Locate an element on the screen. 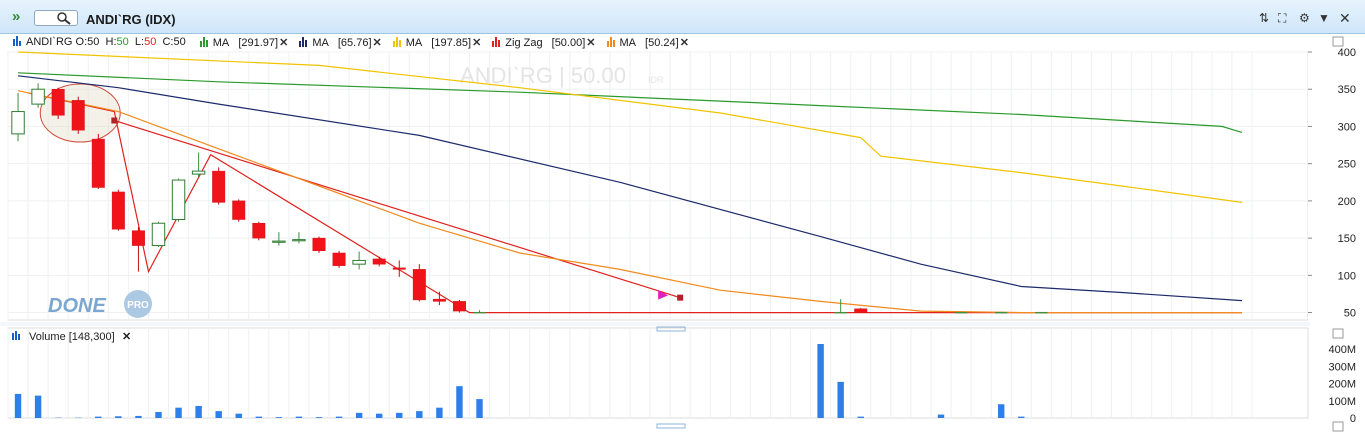 This screenshot has width=1365, height=432. y-tick-label: 50 is located at coordinates (1350, 314).